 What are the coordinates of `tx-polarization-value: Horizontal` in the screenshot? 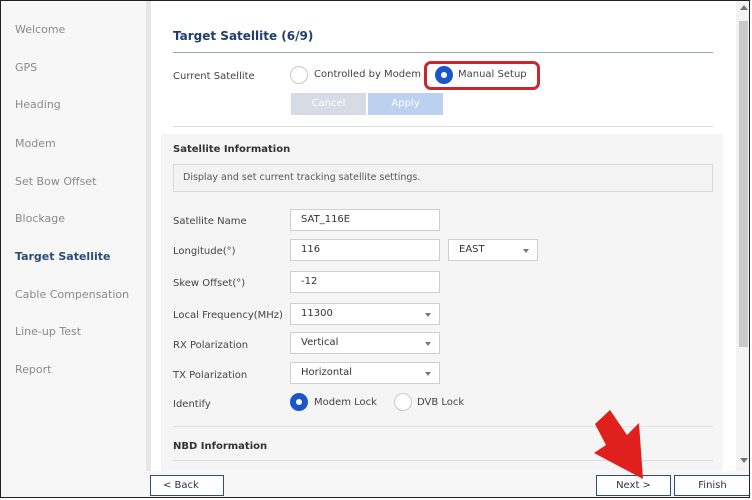 It's located at (327, 372).